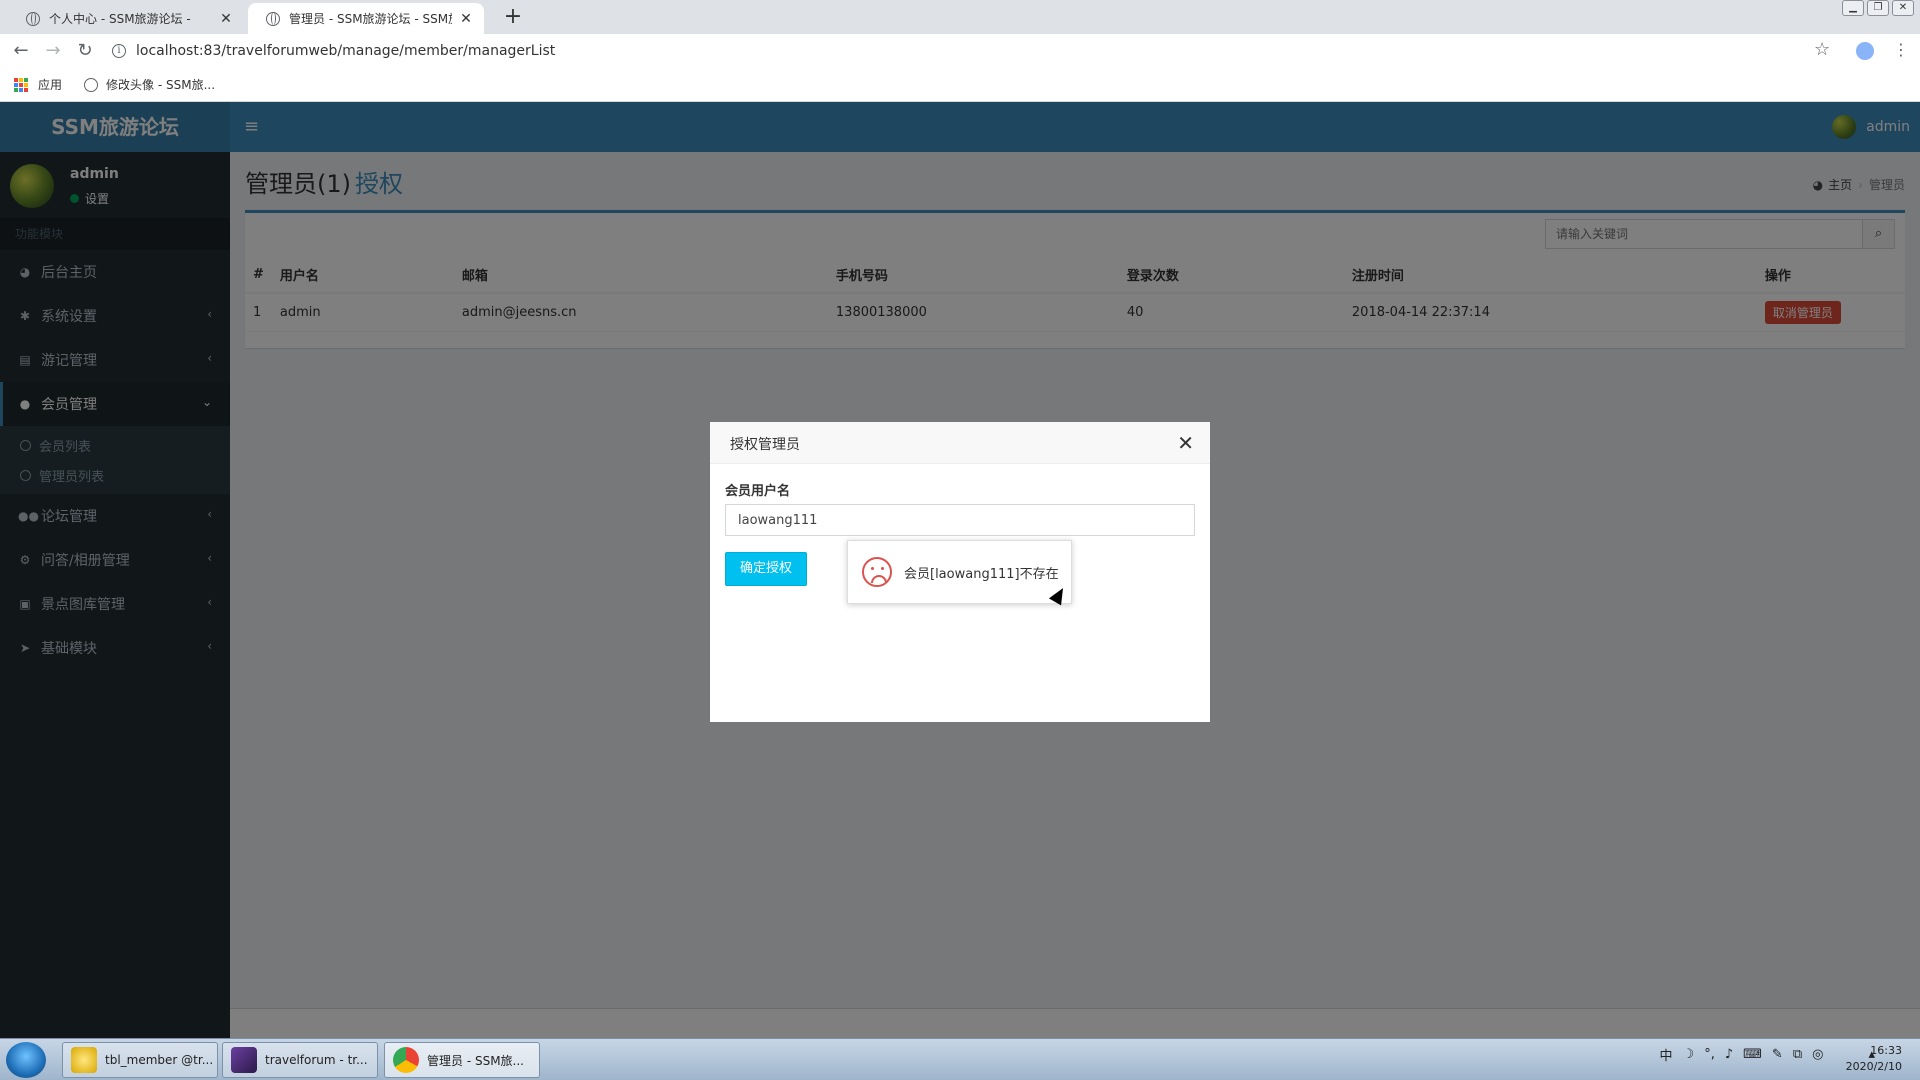  What do you see at coordinates (85, 50) in the screenshot?
I see `reload-icon: ↻` at bounding box center [85, 50].